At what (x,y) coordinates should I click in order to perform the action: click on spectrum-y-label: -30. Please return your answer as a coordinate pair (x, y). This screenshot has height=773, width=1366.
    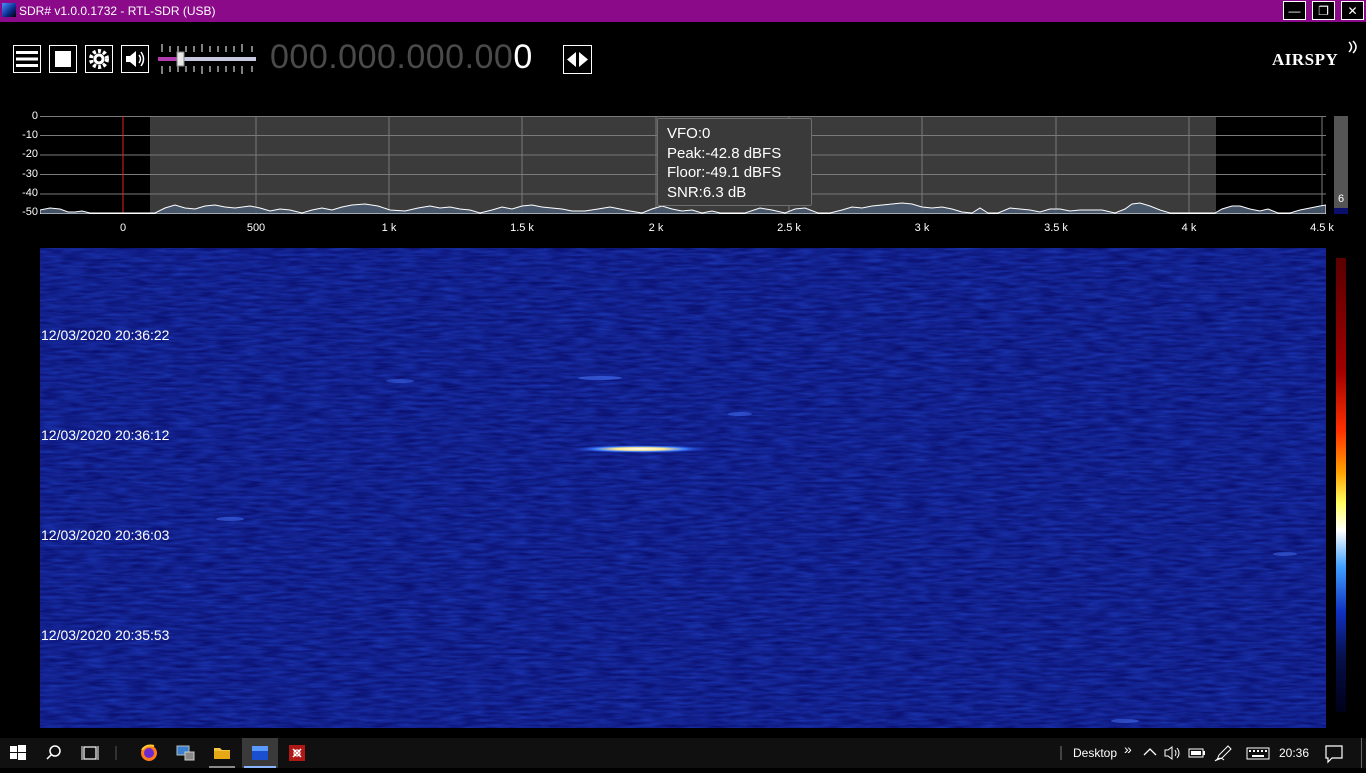
    Looking at the image, I should click on (30, 174).